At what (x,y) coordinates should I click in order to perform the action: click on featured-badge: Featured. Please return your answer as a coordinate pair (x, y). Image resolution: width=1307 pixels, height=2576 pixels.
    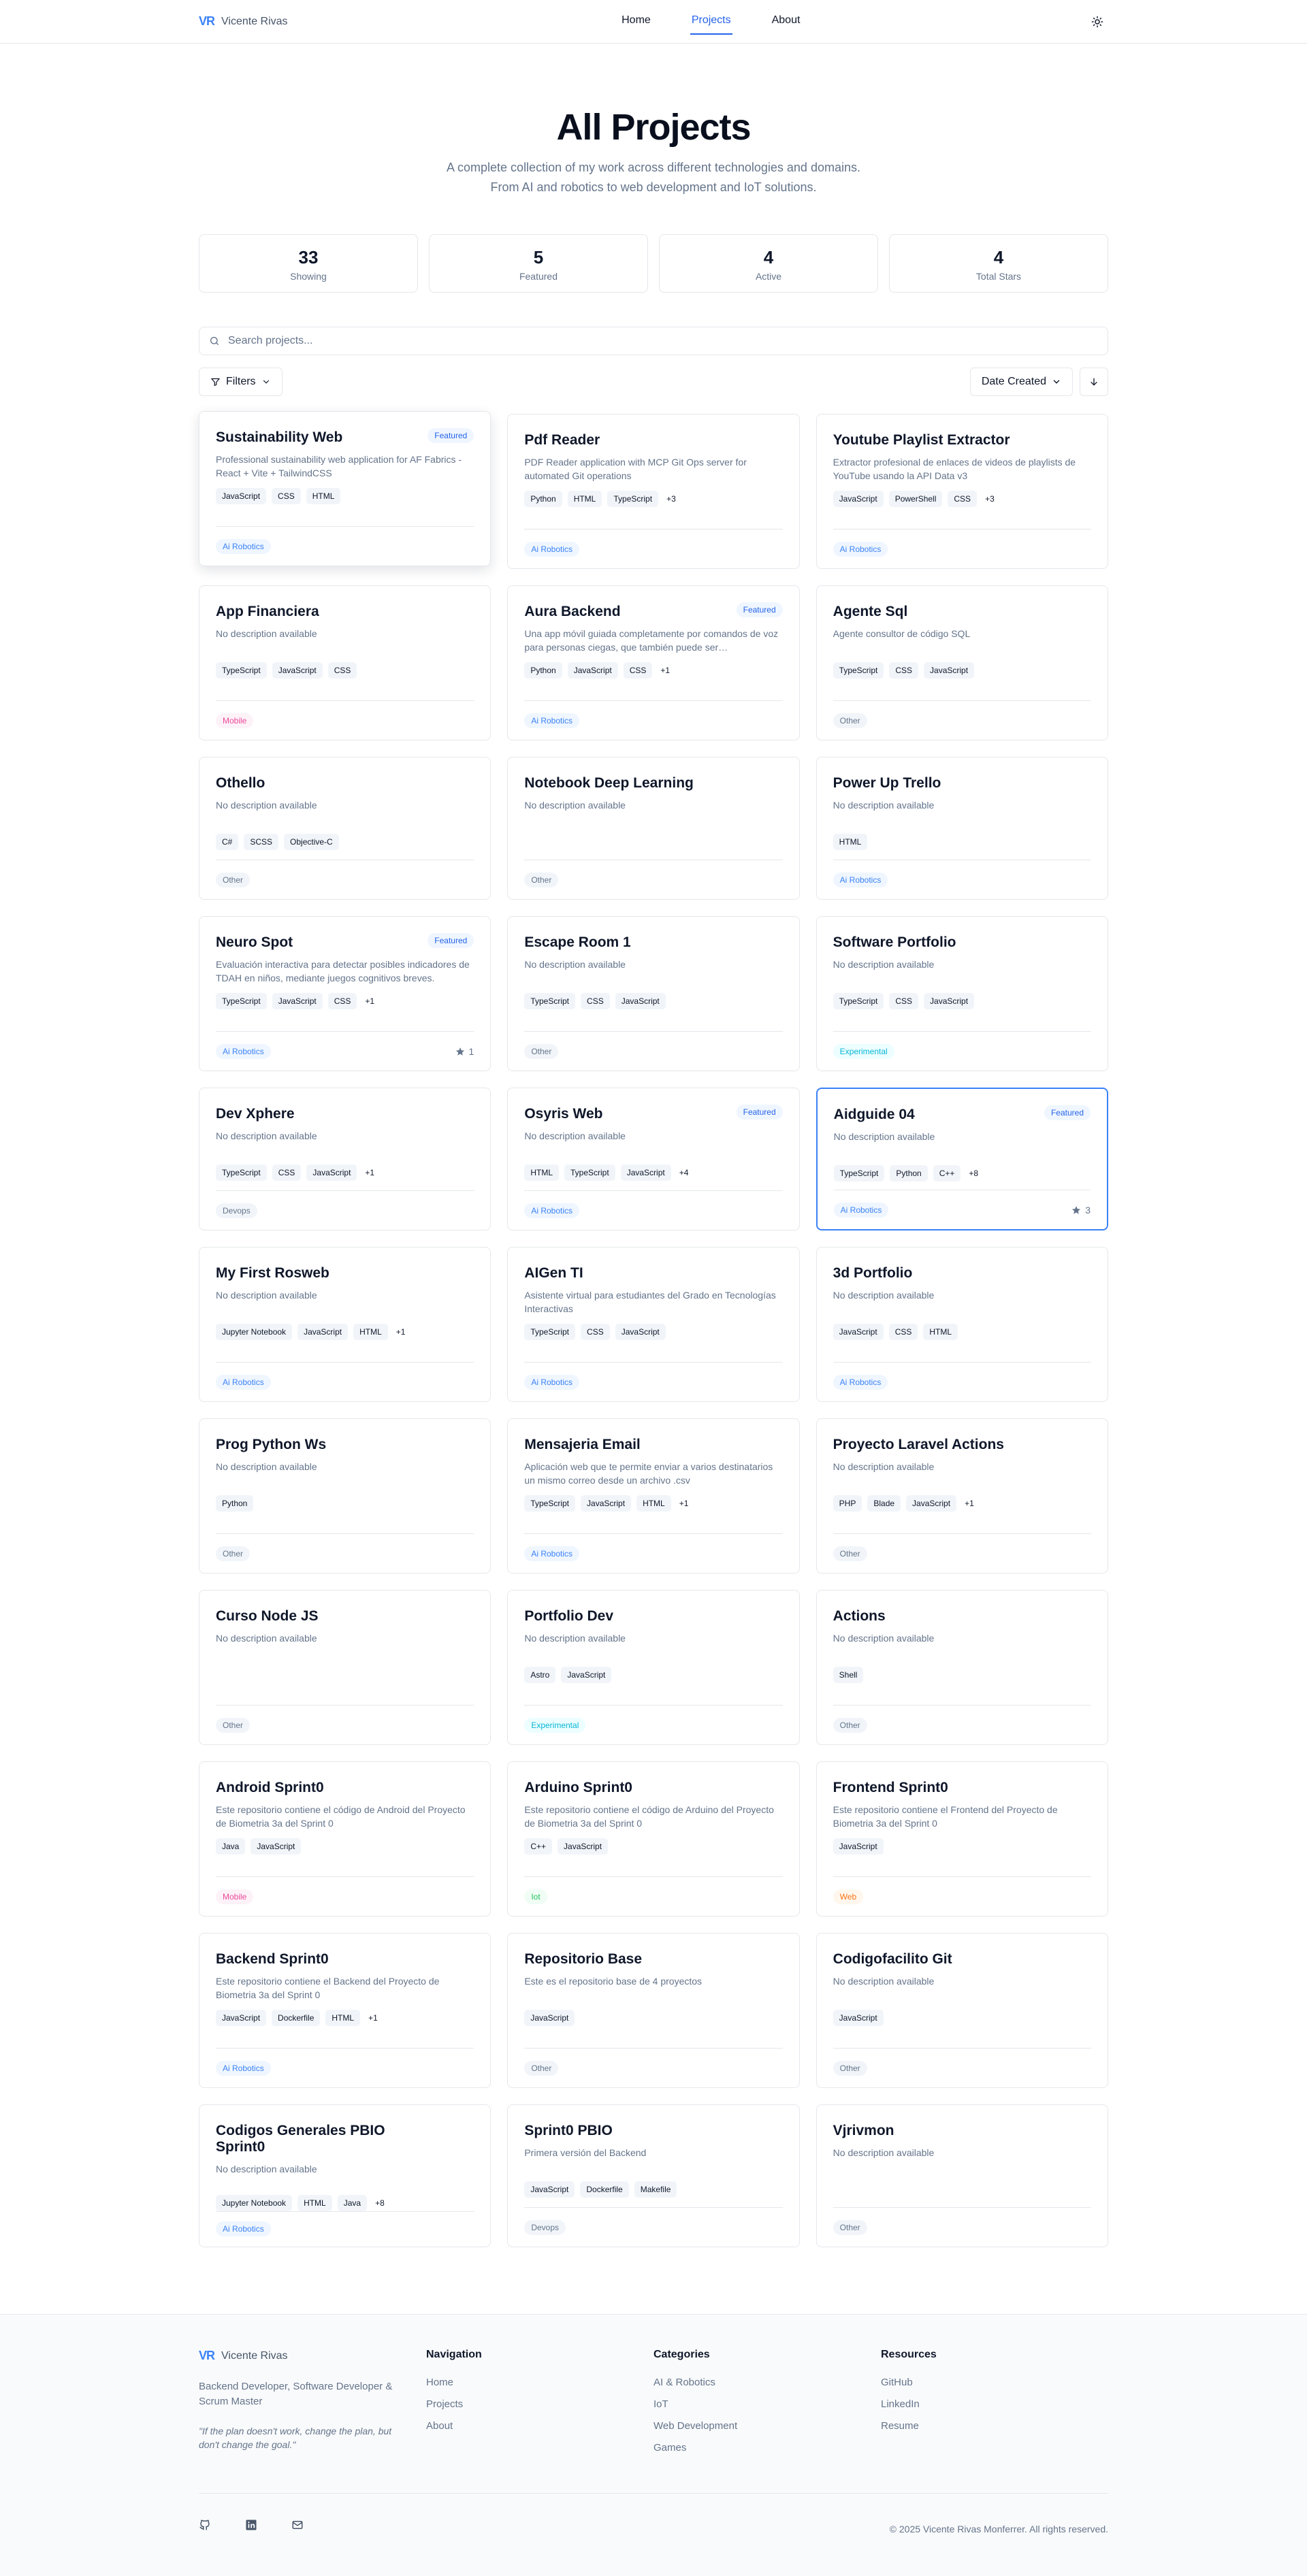
    Looking at the image, I should click on (760, 1112).